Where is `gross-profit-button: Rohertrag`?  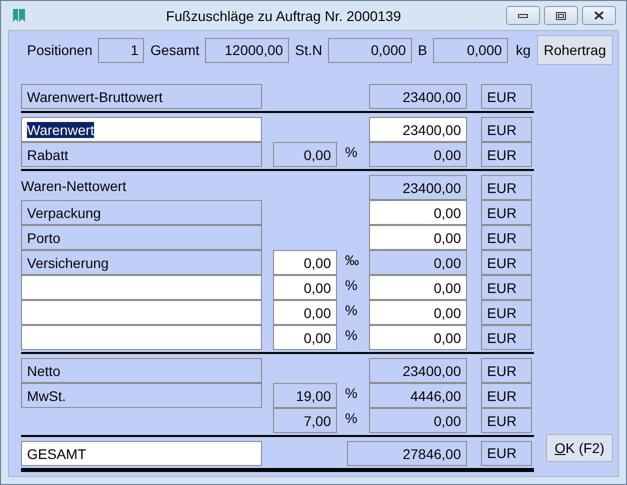 gross-profit-button: Rohertrag is located at coordinates (574, 50).